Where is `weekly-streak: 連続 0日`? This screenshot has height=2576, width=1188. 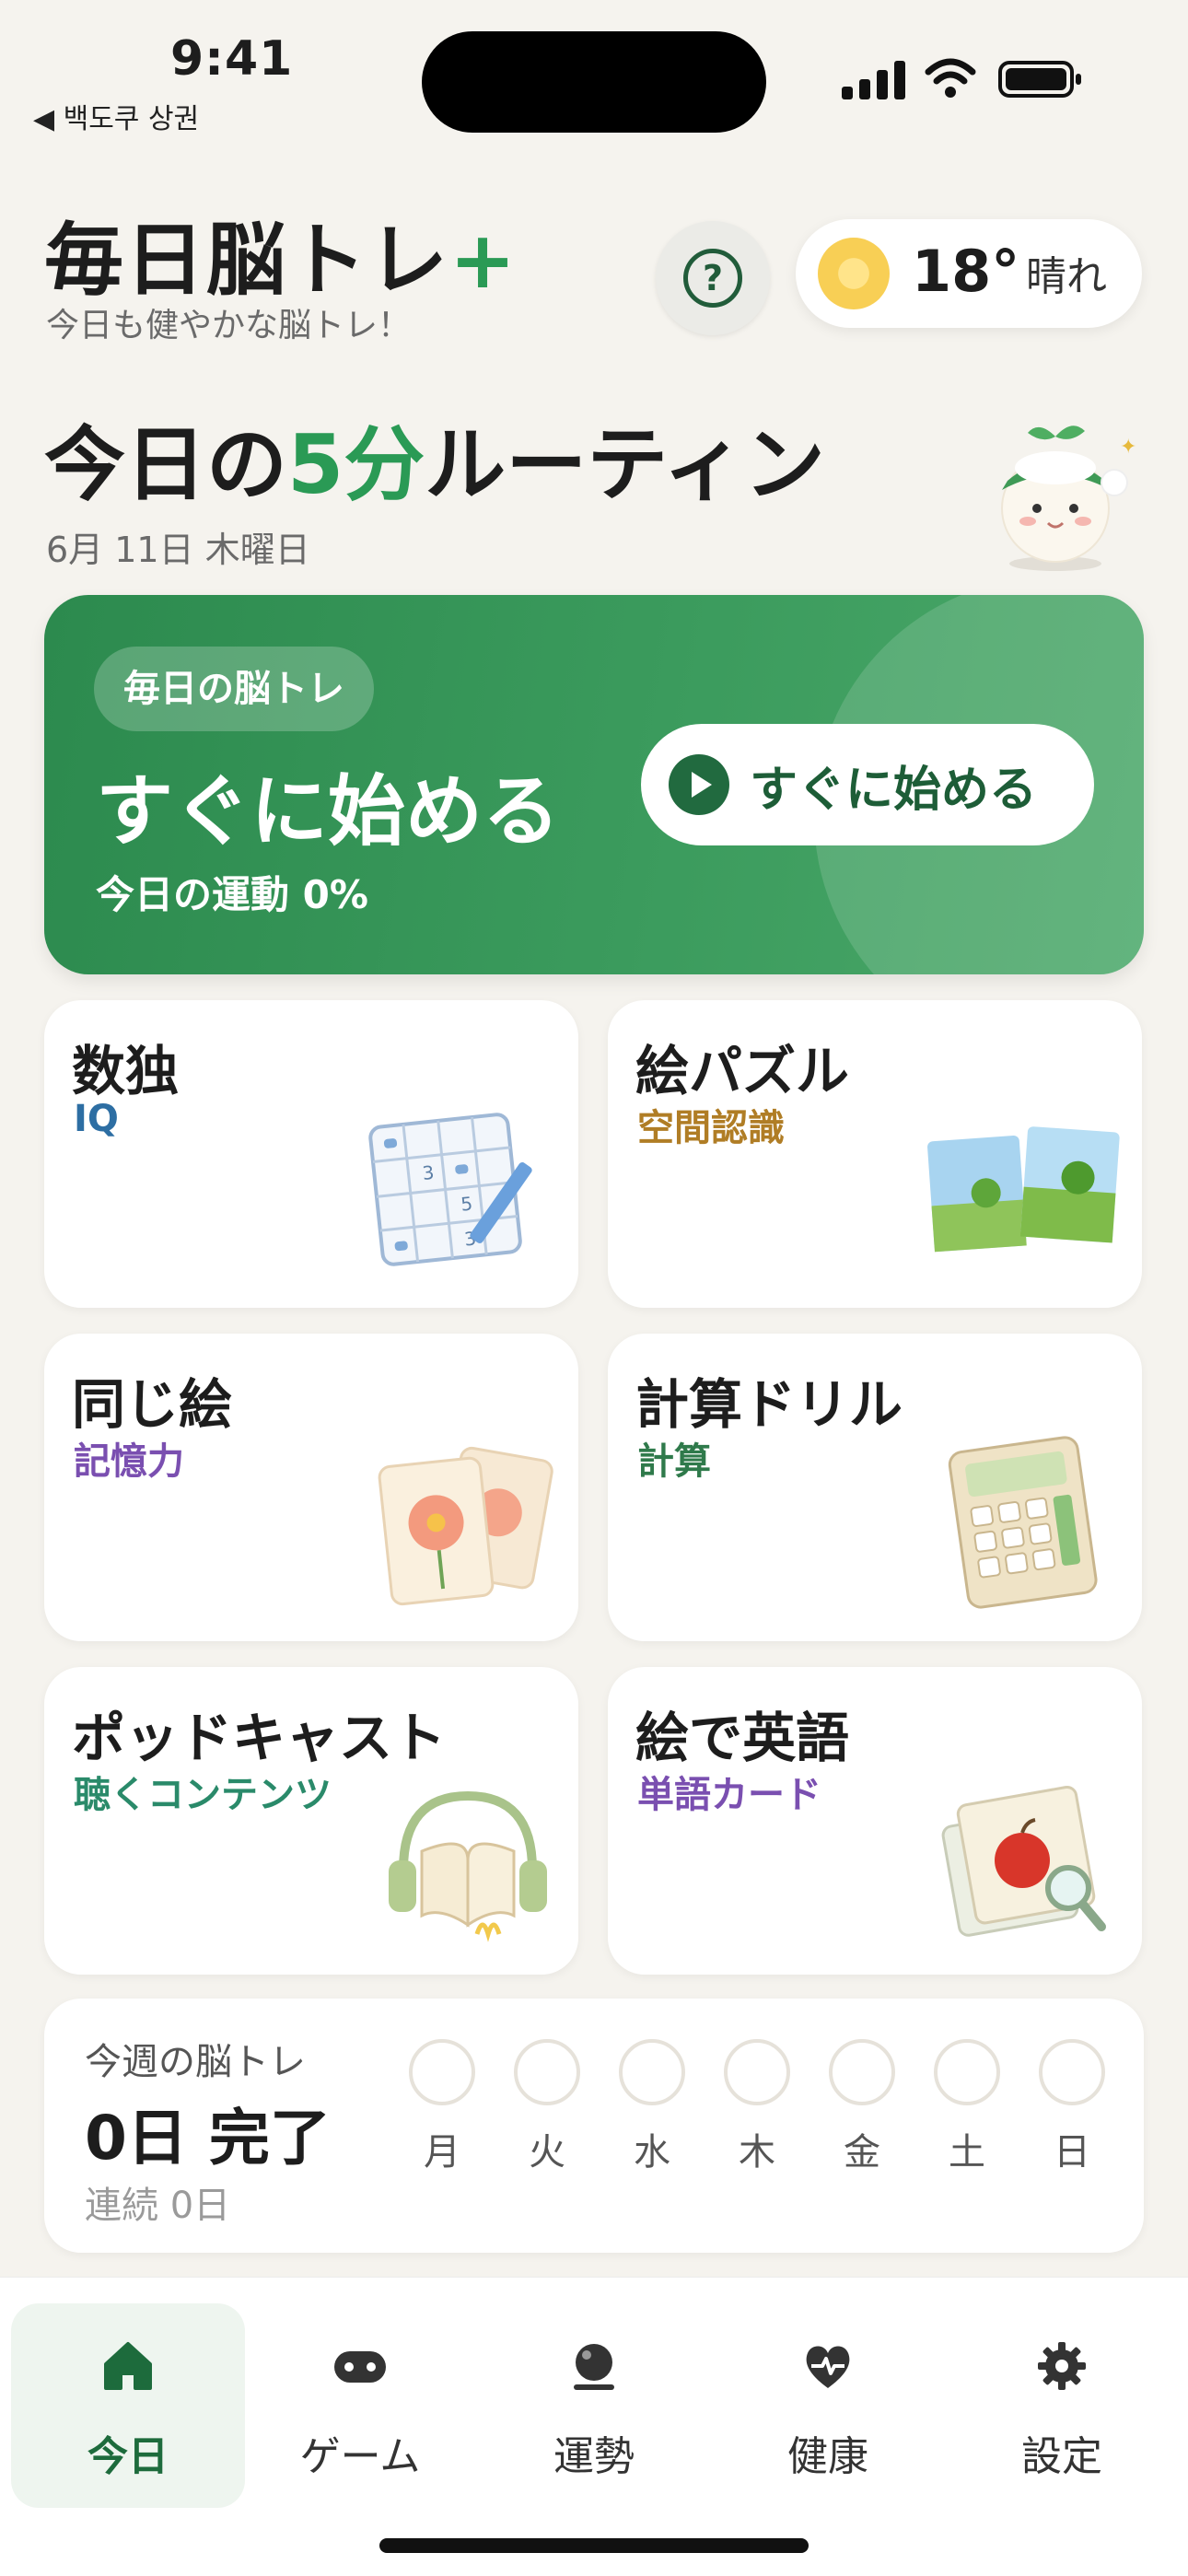 weekly-streak: 連続 0日 is located at coordinates (158, 2206).